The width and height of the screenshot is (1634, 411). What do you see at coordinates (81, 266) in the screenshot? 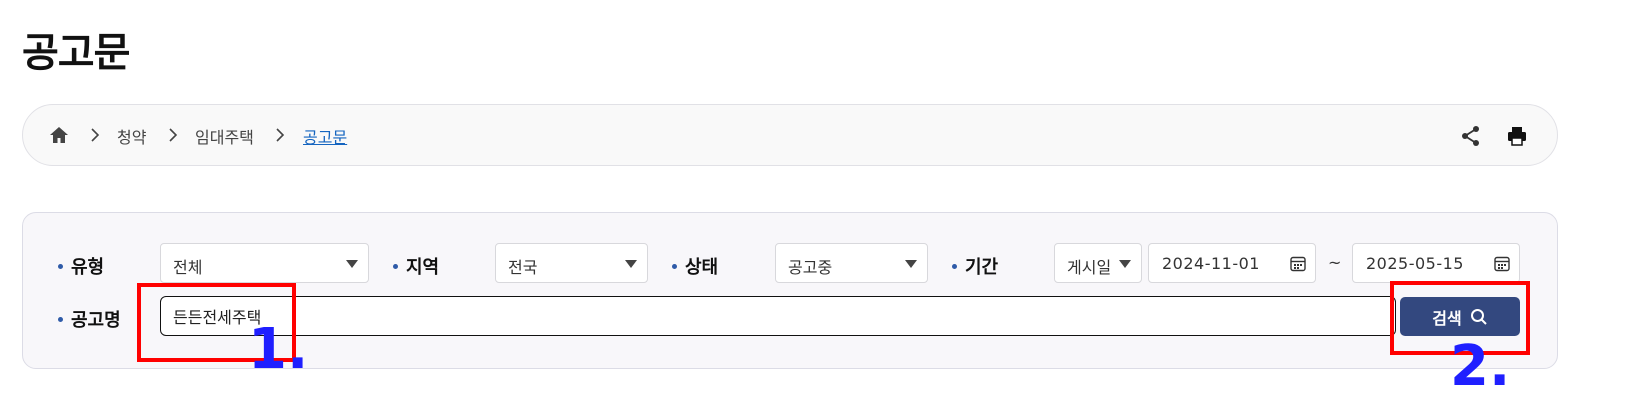
I see `type-label: 유형` at bounding box center [81, 266].